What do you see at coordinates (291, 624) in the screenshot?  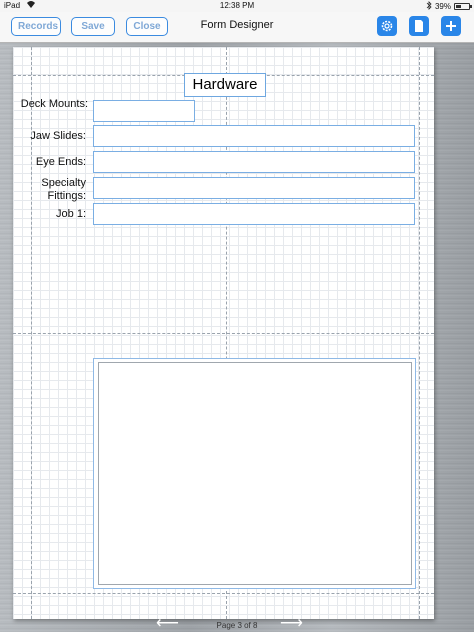 I see `right-arrow-icon: ⟶` at bounding box center [291, 624].